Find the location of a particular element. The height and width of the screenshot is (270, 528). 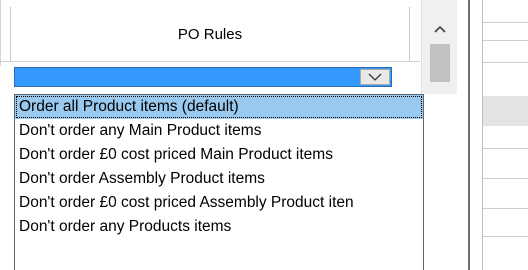

dropdown-option-order-all: Order all Product items (default) is located at coordinates (219, 107).